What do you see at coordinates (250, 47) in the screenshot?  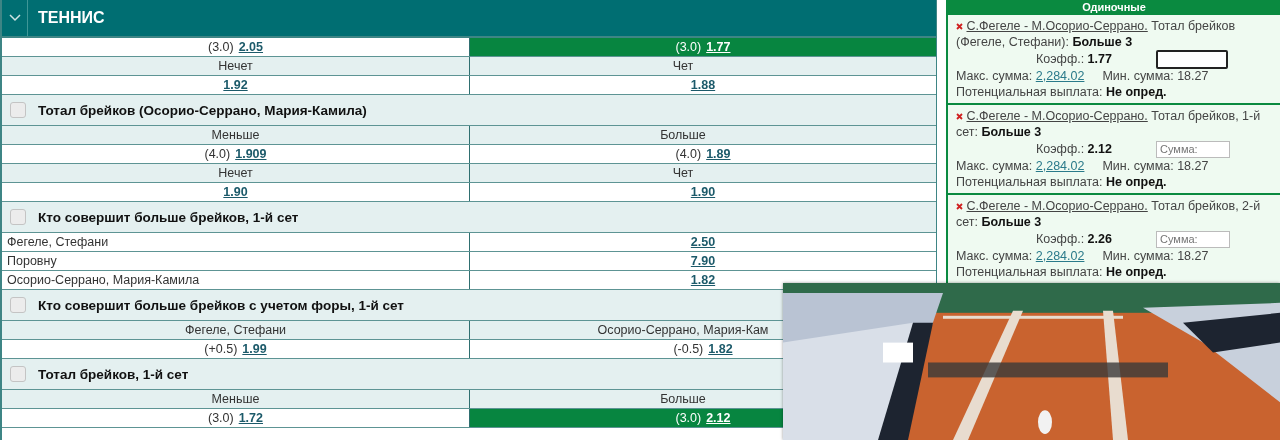 I see `odds-link: 2.05` at bounding box center [250, 47].